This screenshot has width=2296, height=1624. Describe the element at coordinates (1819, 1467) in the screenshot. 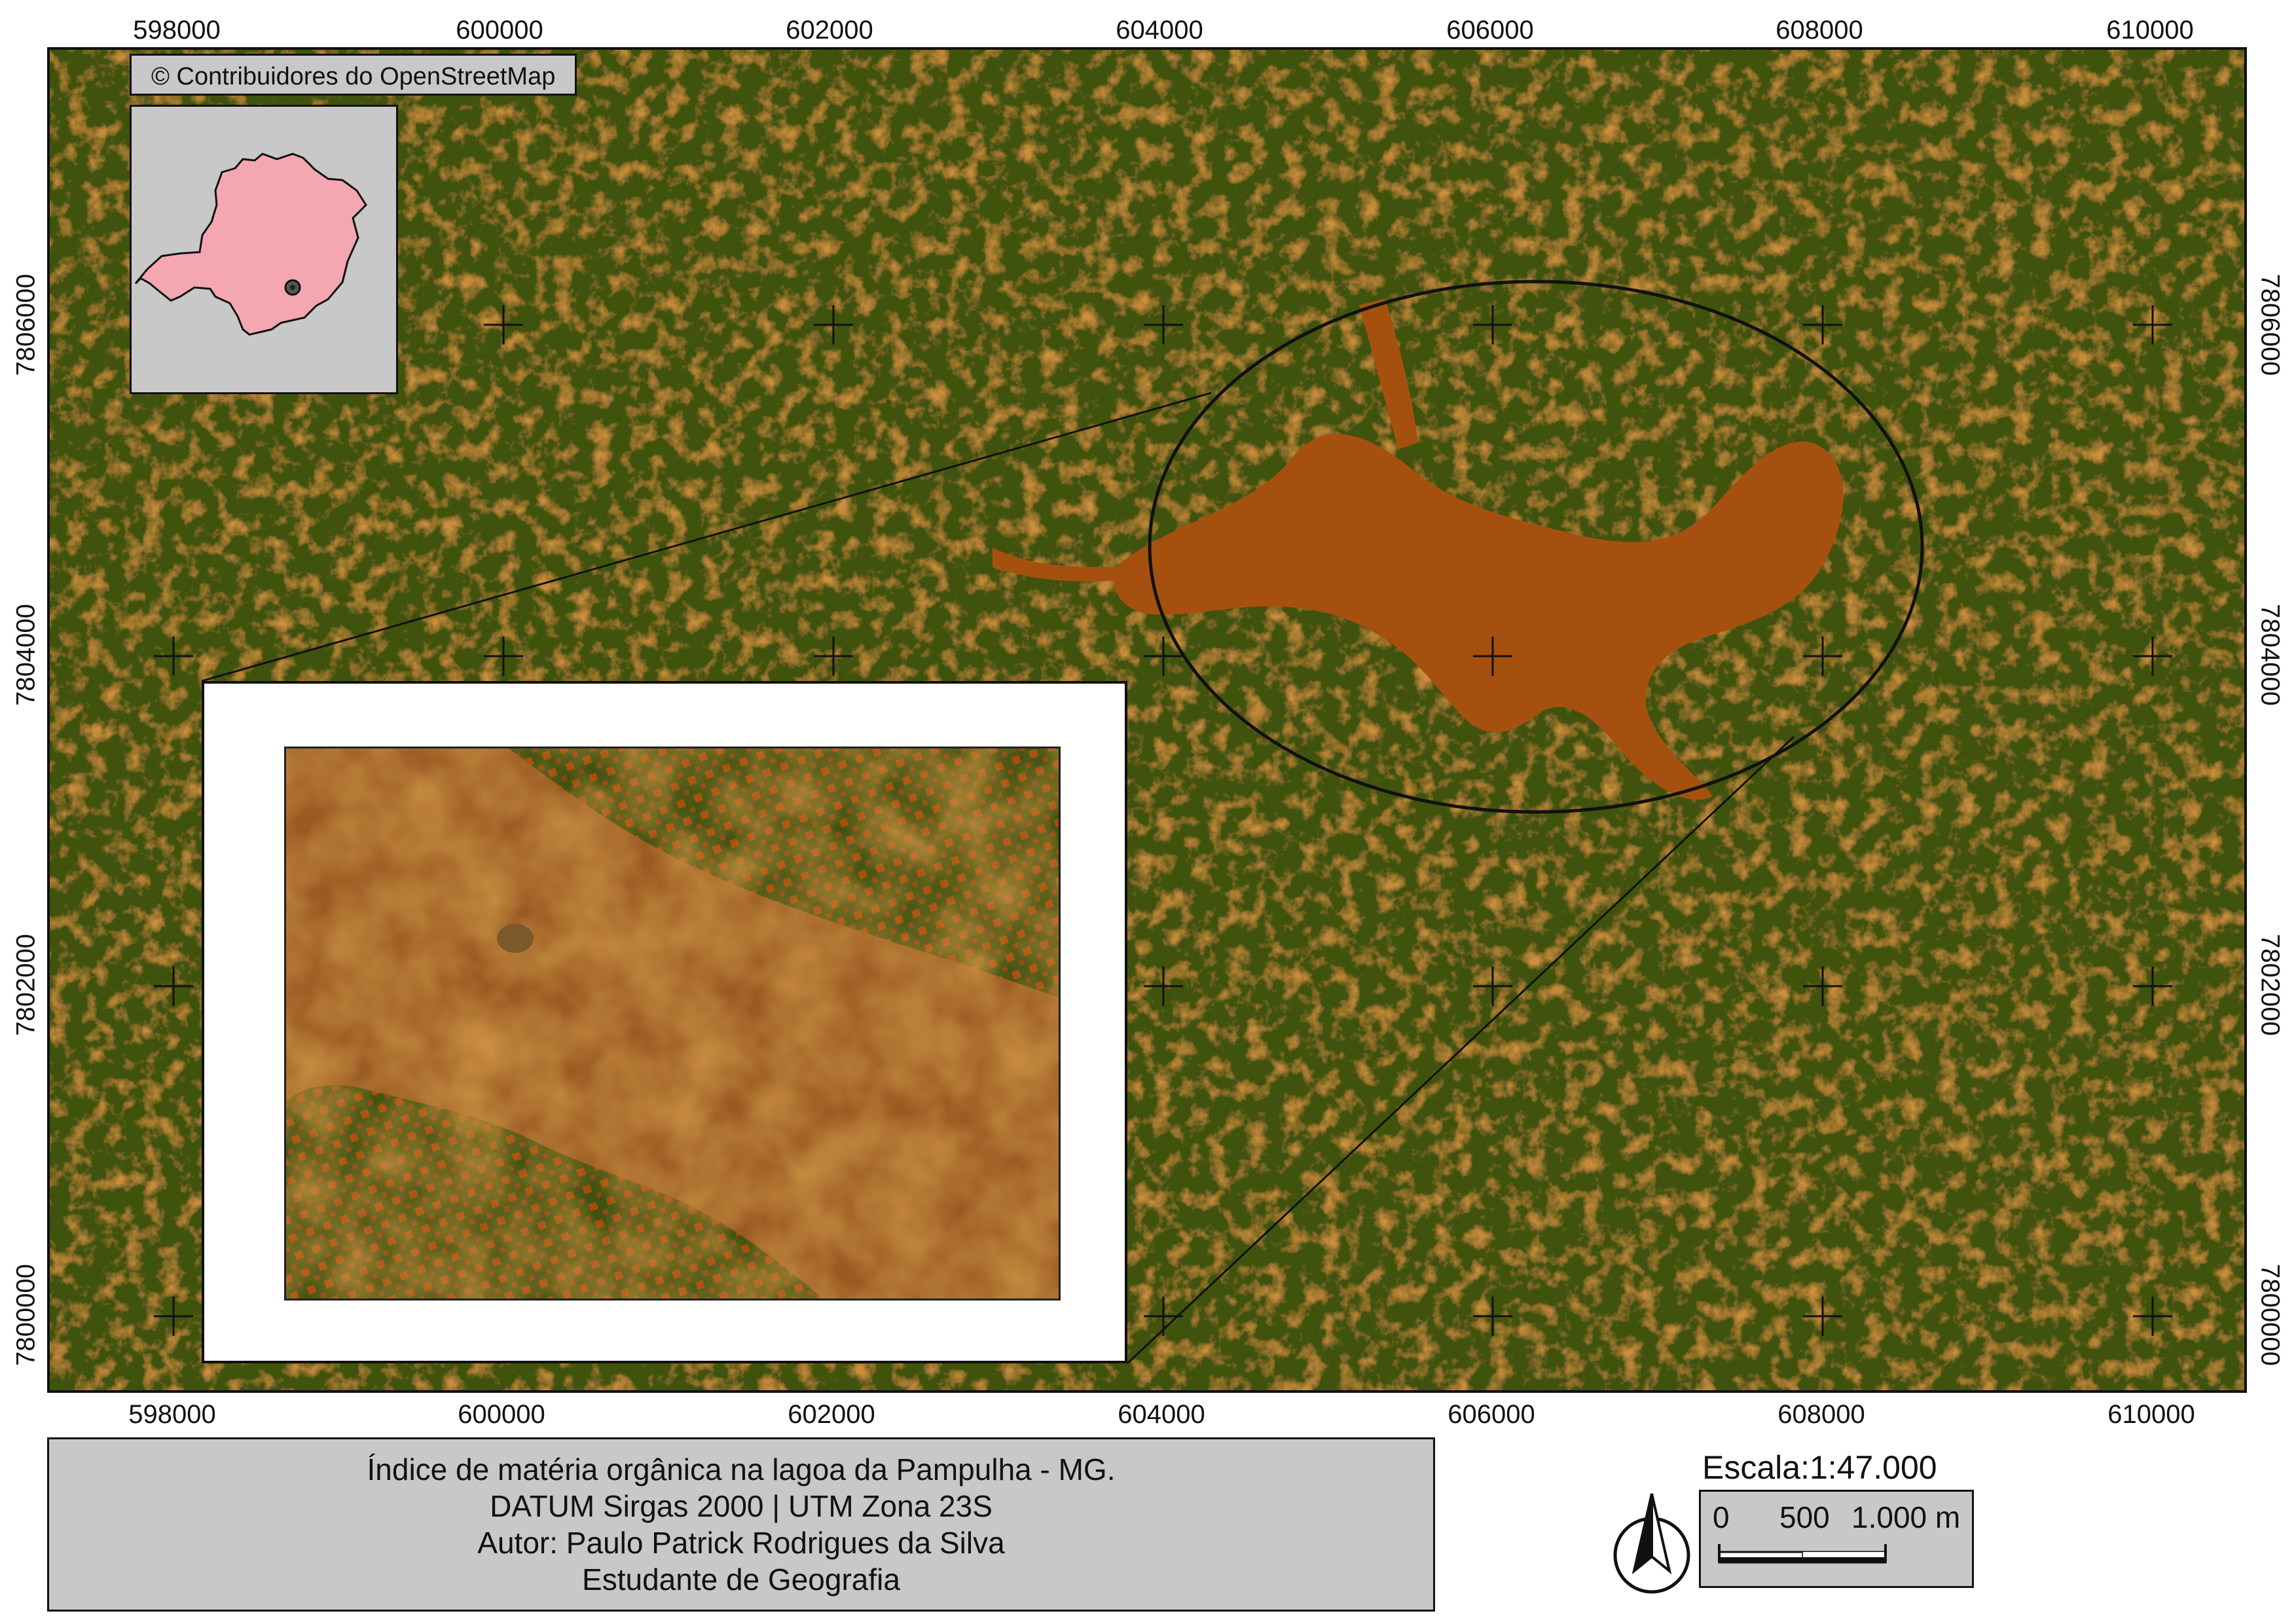

I see `scale-title: Escala:1:47.000` at that location.